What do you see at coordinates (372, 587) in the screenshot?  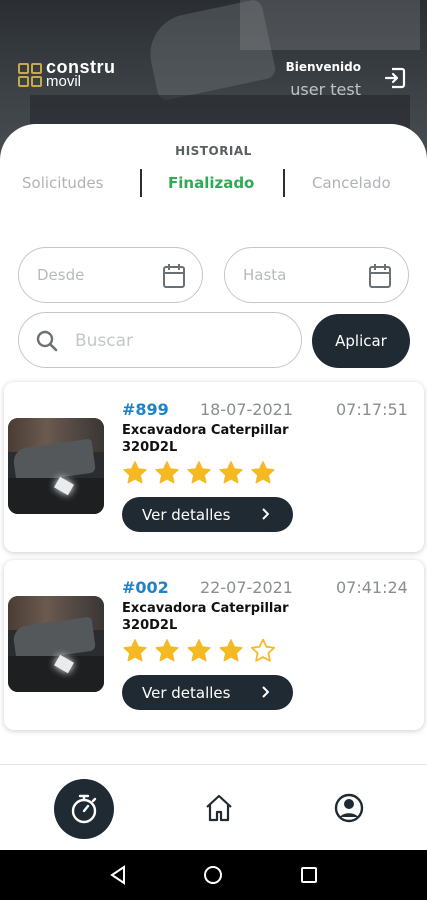 I see `order-time: 07:41:24` at bounding box center [372, 587].